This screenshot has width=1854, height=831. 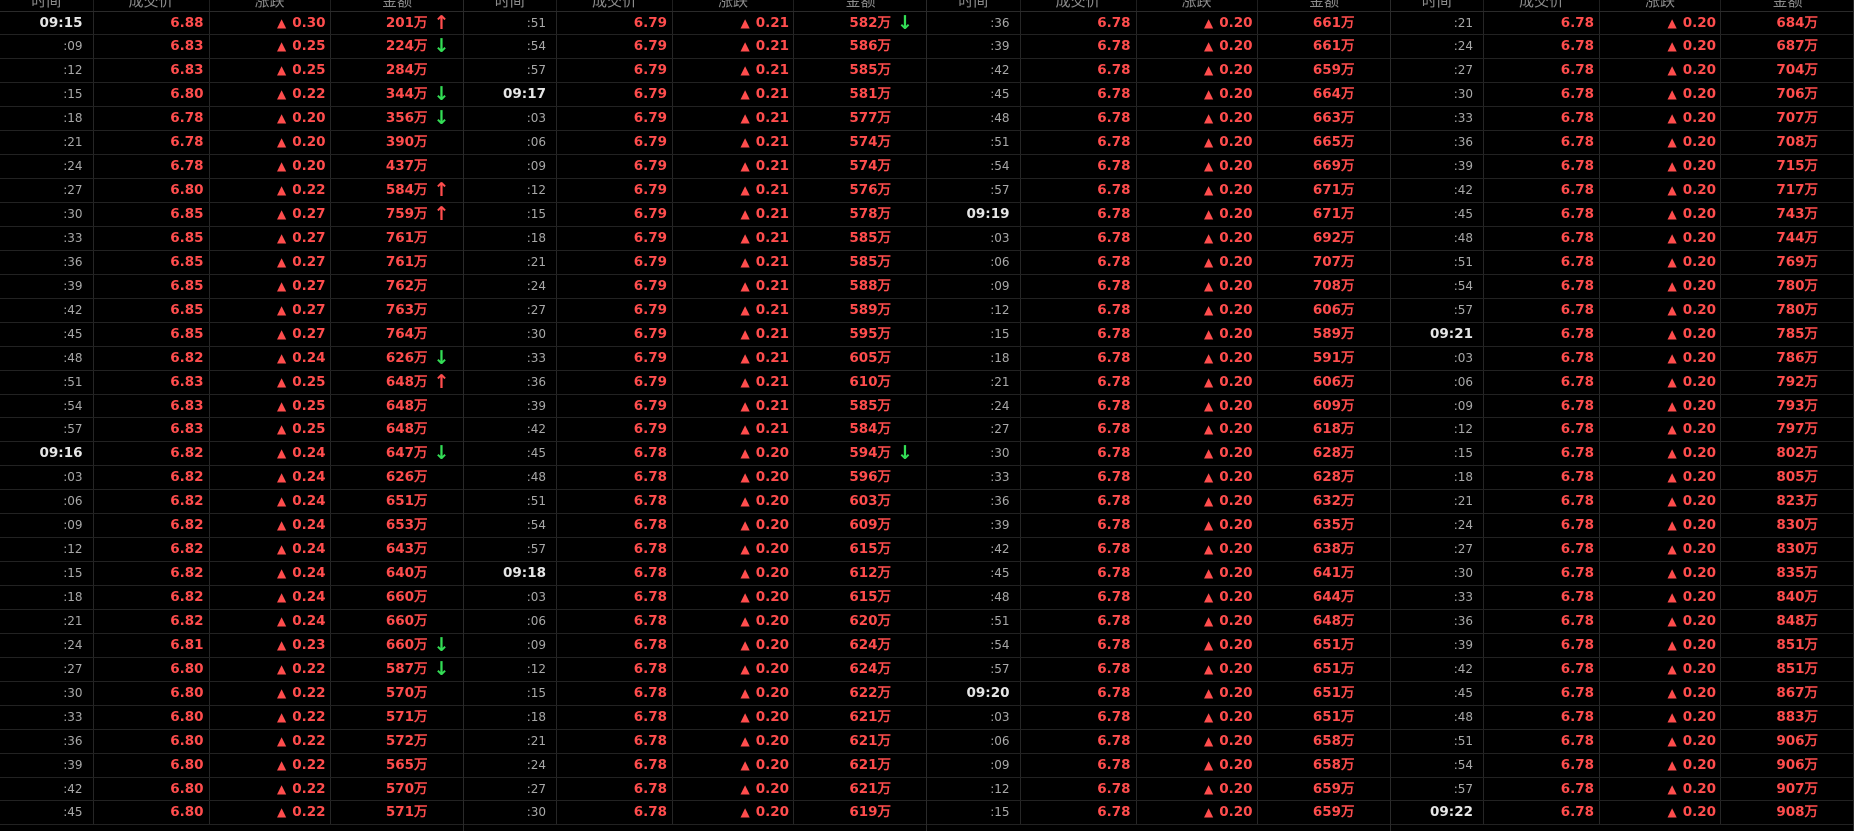 I want to click on tick-amount-value: 621万, so click(x=870, y=764).